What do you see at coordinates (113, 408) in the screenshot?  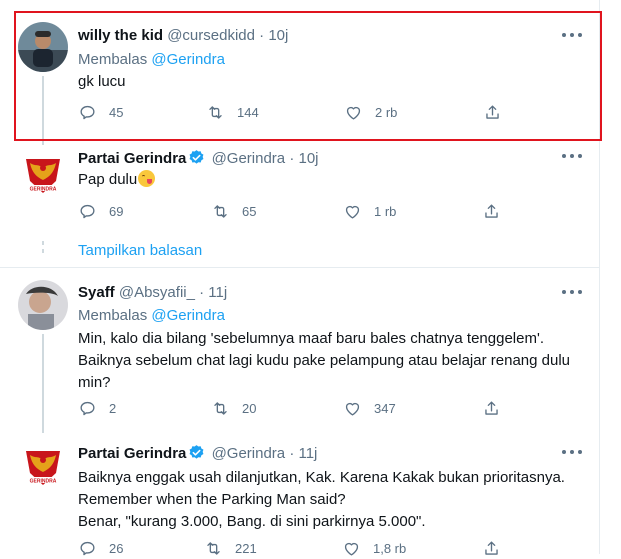 I see `reply-count: 2` at bounding box center [113, 408].